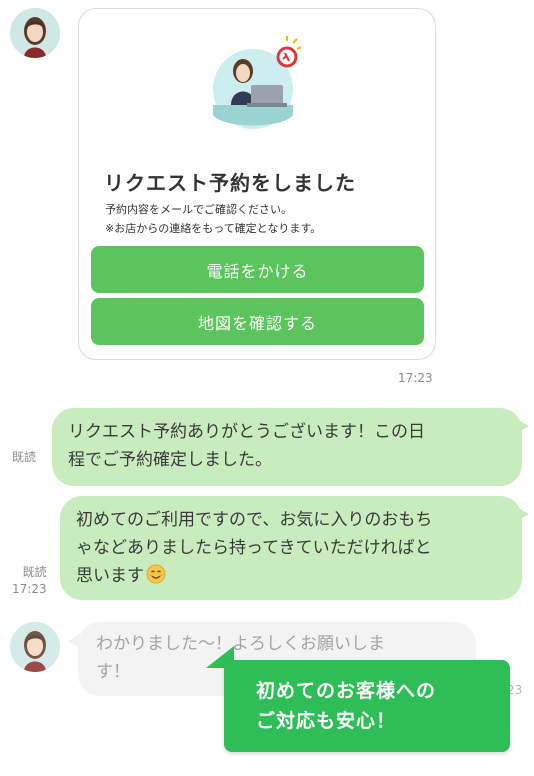  Describe the element at coordinates (29, 589) in the screenshot. I see `message-timestamp: 17:23` at that location.